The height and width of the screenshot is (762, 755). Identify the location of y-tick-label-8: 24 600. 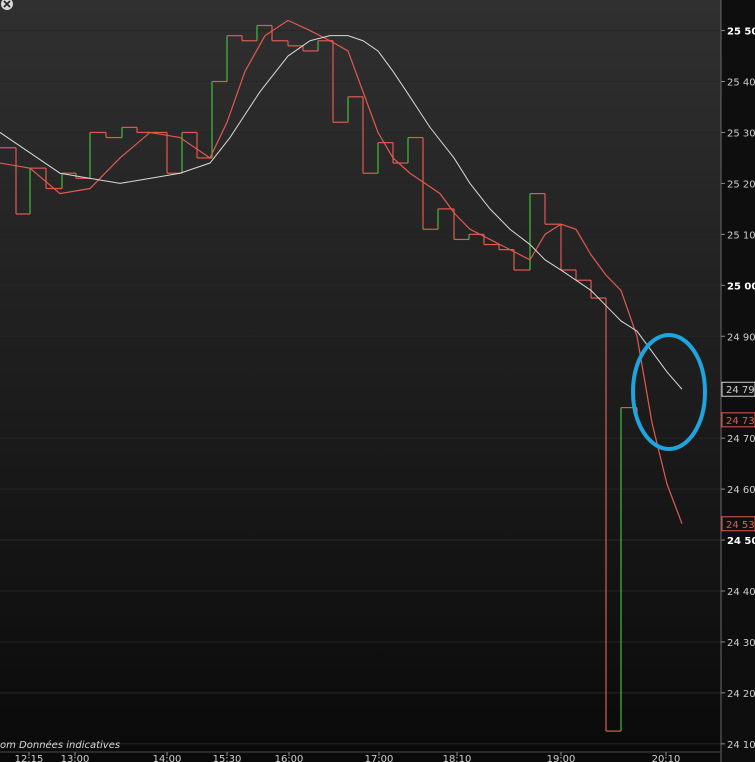
(741, 490).